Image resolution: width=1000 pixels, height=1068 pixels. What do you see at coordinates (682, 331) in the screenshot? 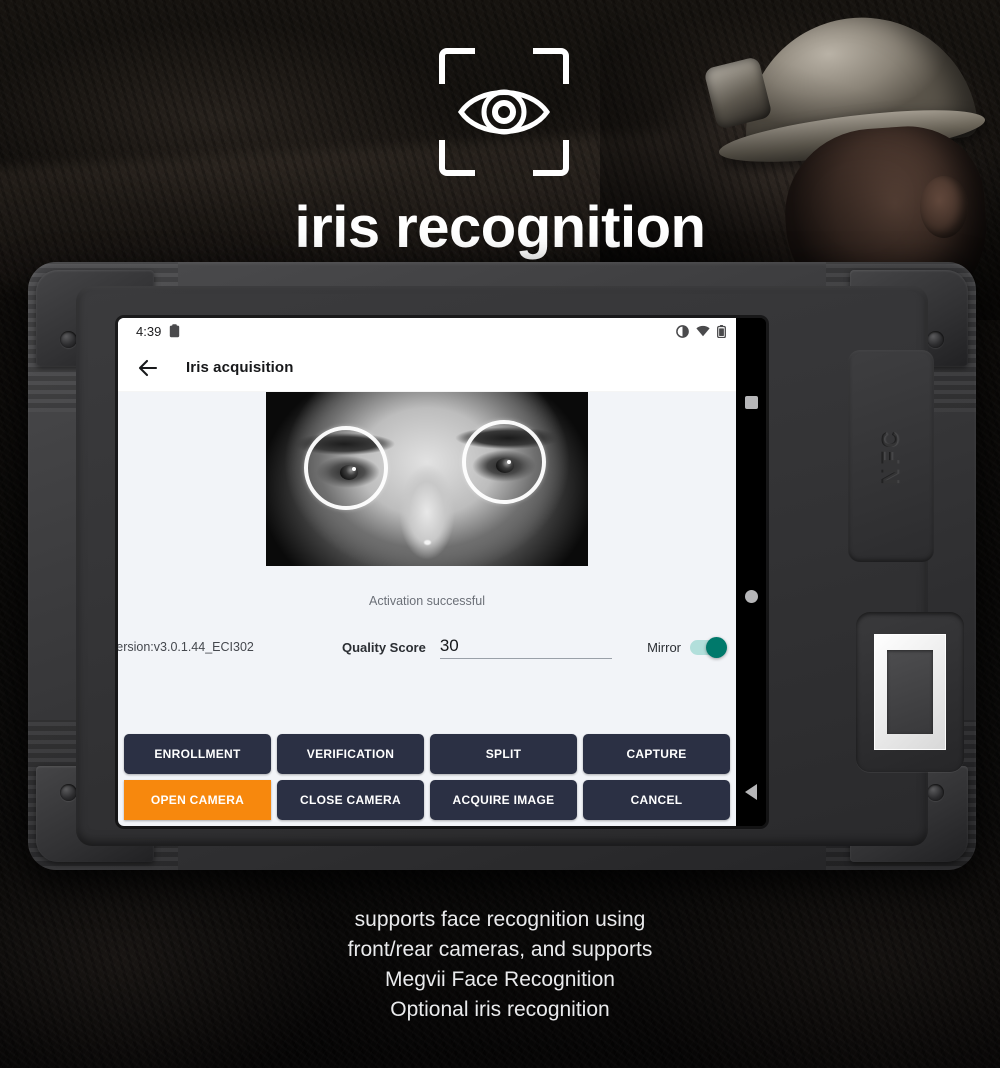
I see `do-not-disturb-icon` at bounding box center [682, 331].